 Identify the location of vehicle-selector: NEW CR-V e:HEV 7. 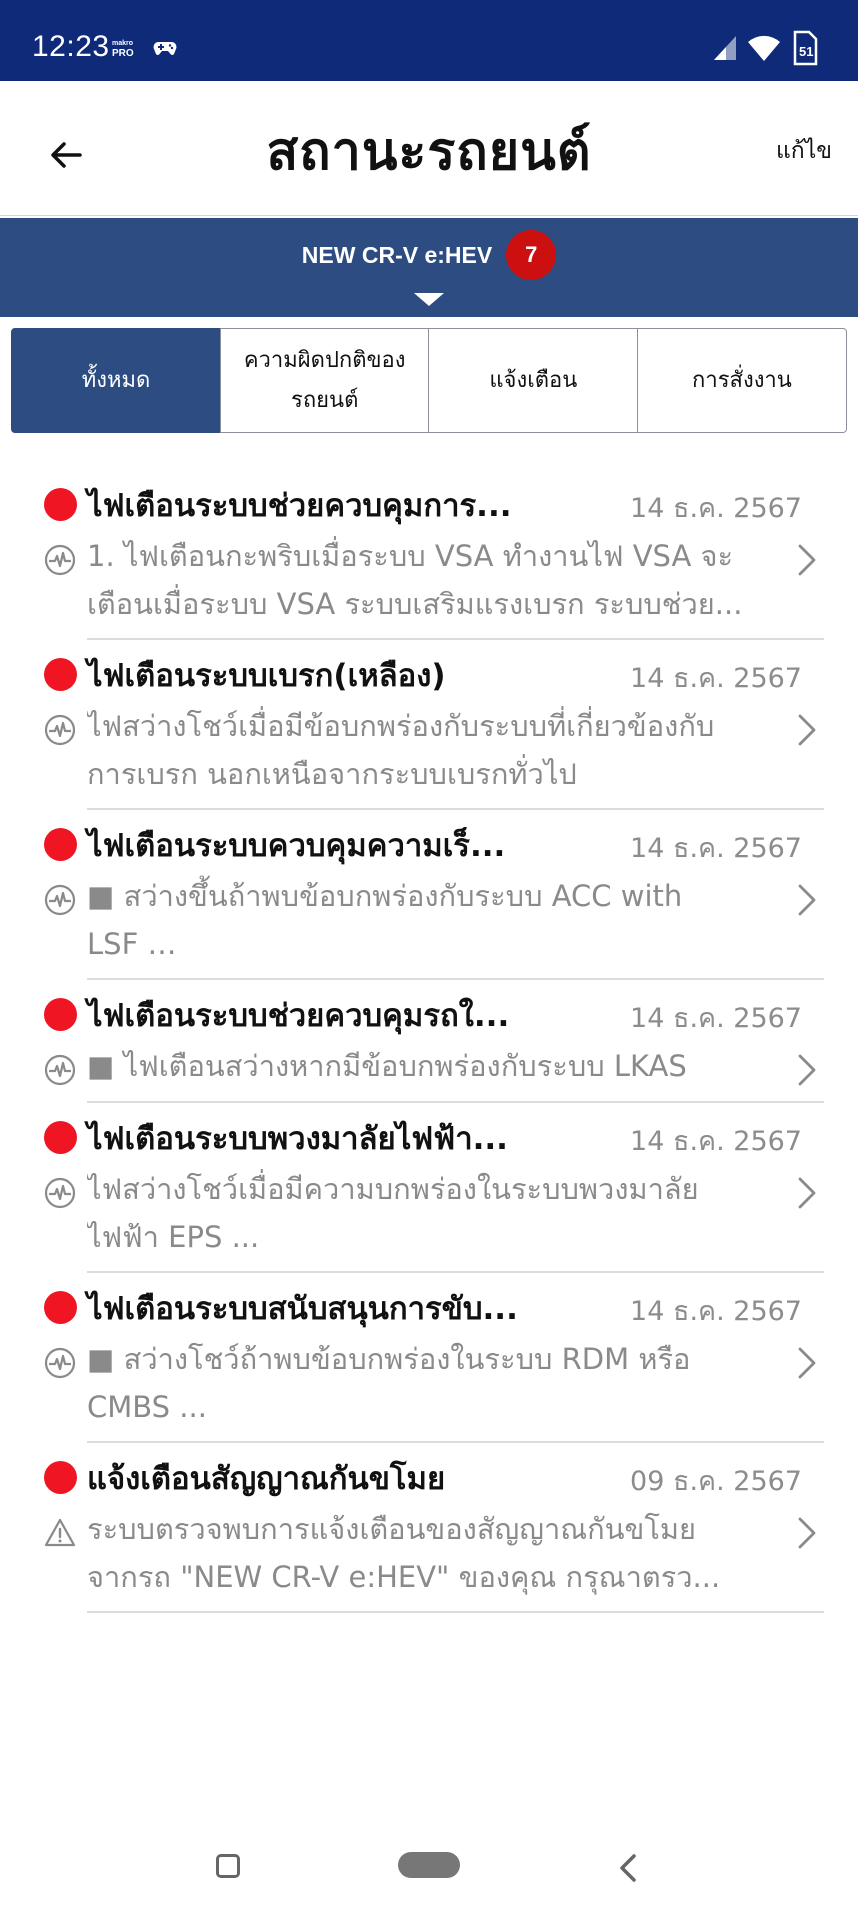
(429, 267).